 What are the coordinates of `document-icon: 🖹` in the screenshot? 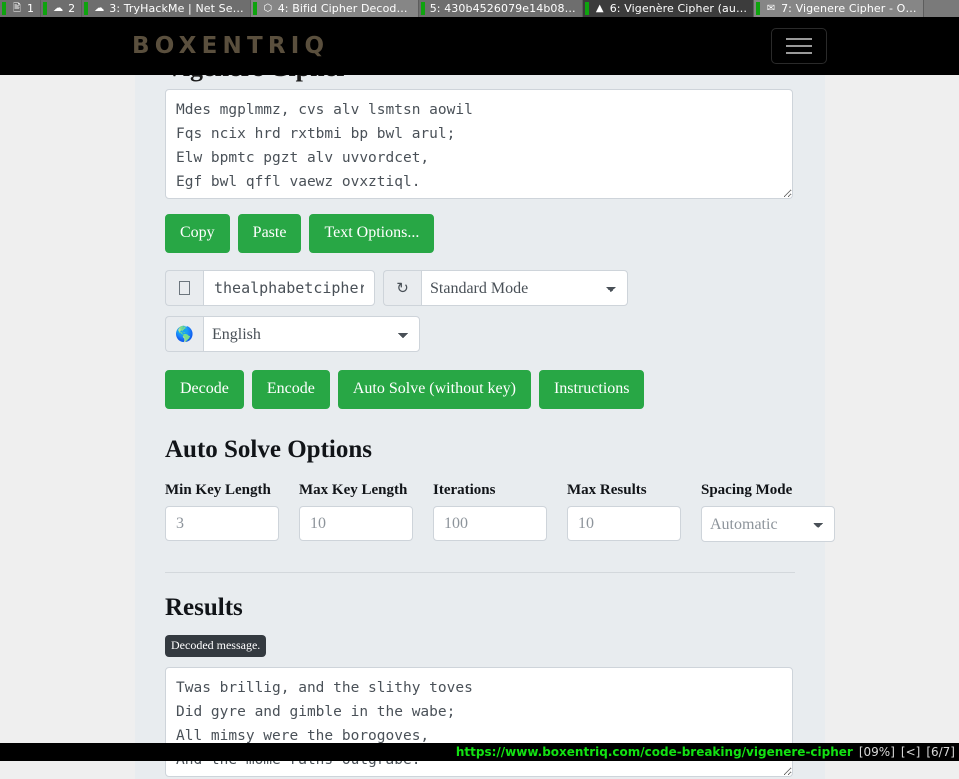 It's located at (17, 8).